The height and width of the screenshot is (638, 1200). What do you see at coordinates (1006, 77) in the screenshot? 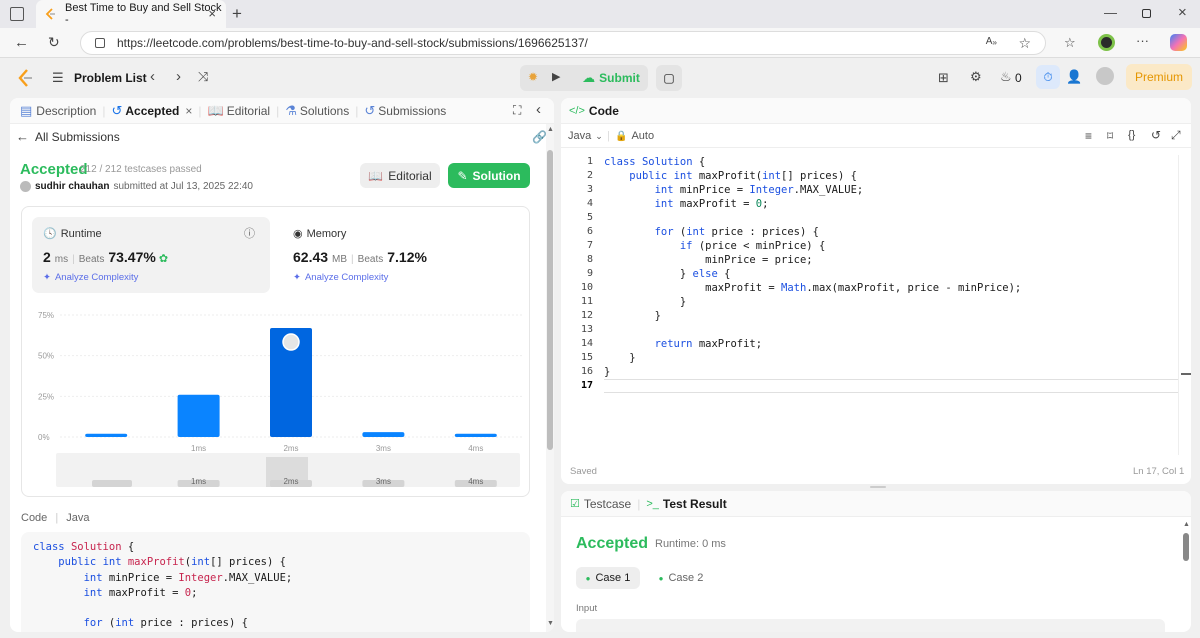
I see `streak-fire-icon: ♨` at bounding box center [1006, 77].